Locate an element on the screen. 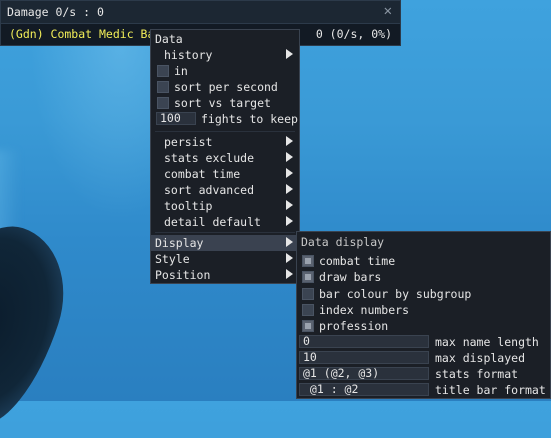 The height and width of the screenshot is (438, 551). title-bar-format-input: @1 : @2 is located at coordinates (364, 389).